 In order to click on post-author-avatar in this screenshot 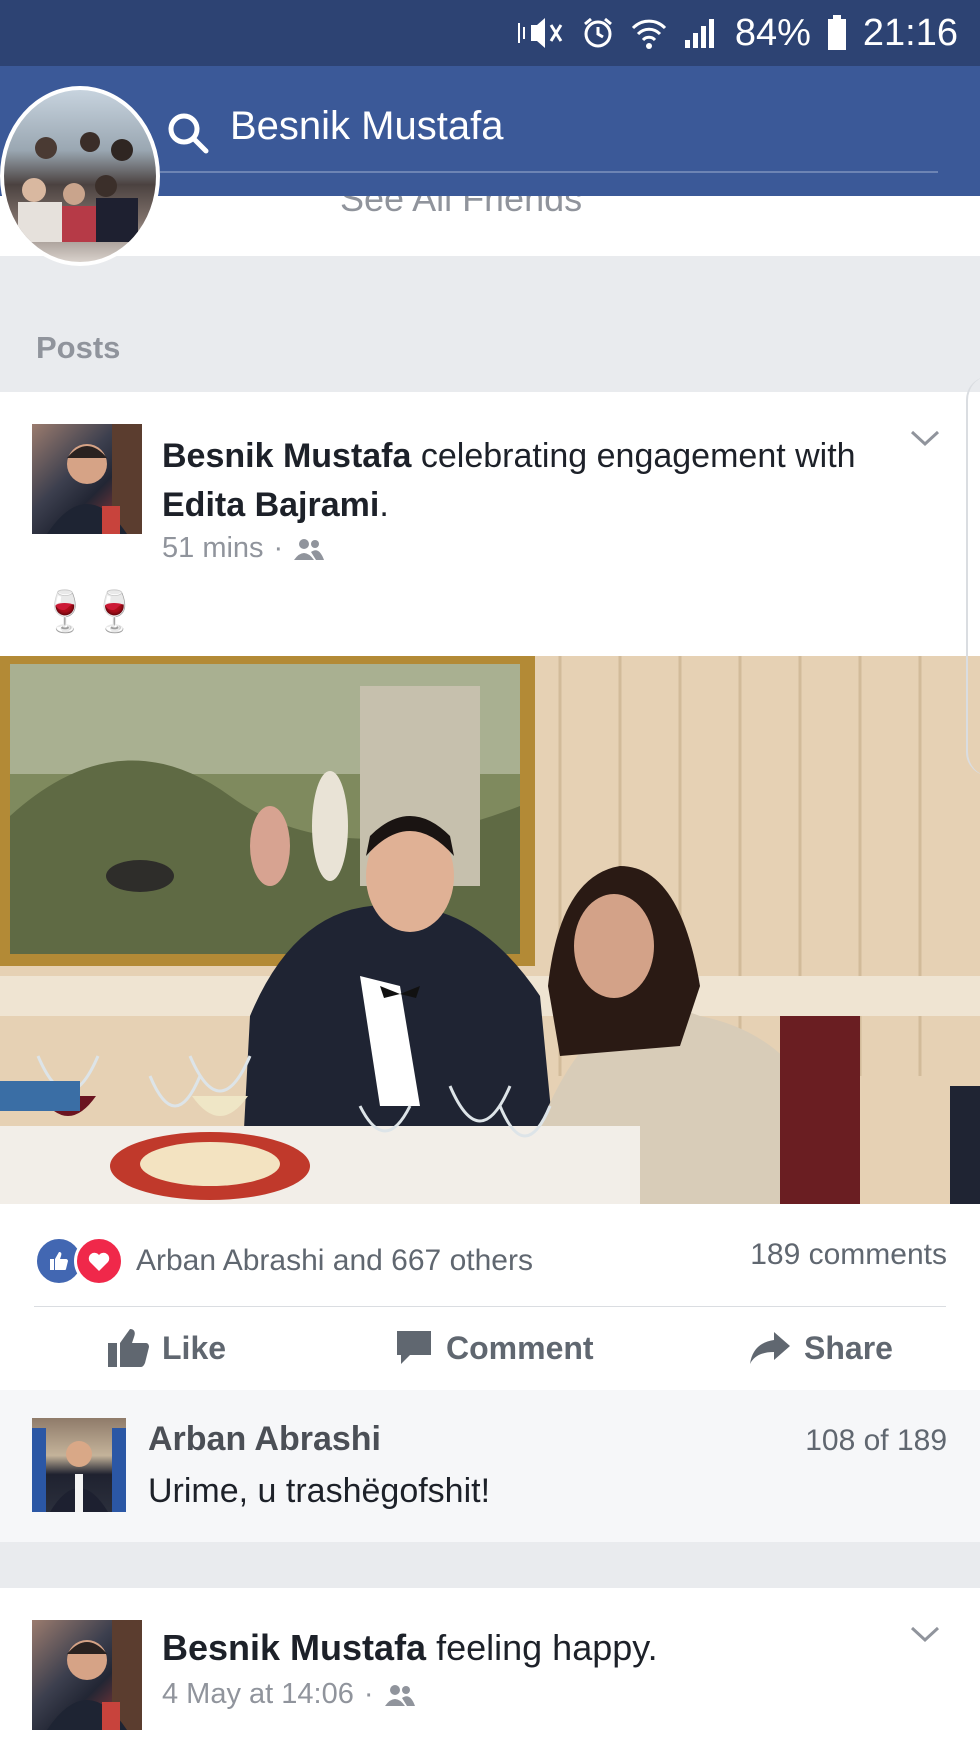, I will do `click(87, 479)`.